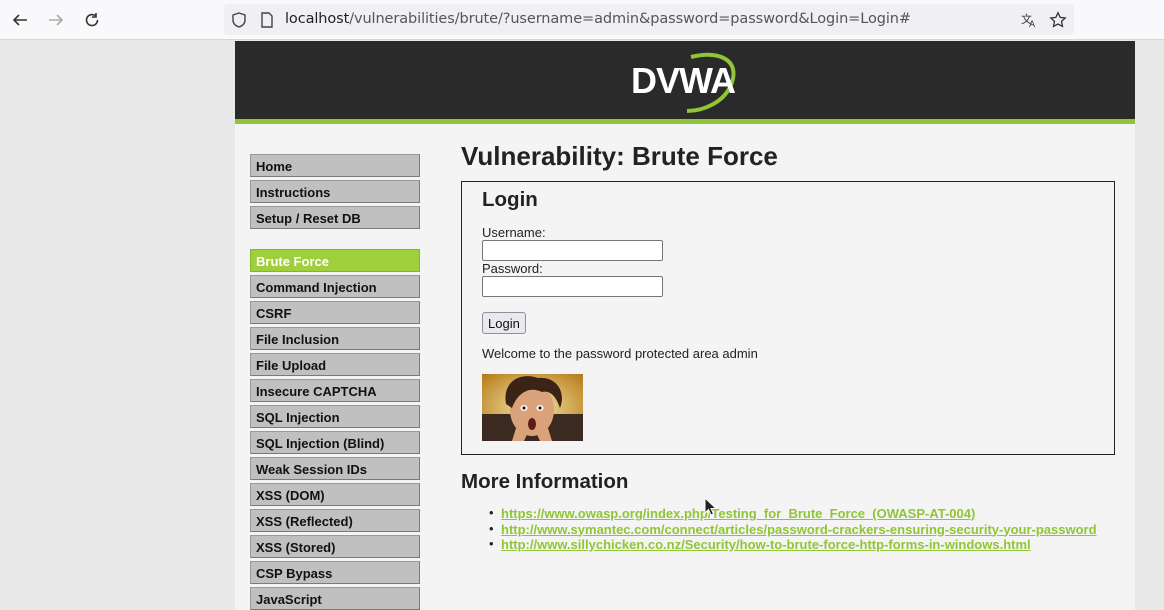  I want to click on svg-text: DVWA, so click(683, 80).